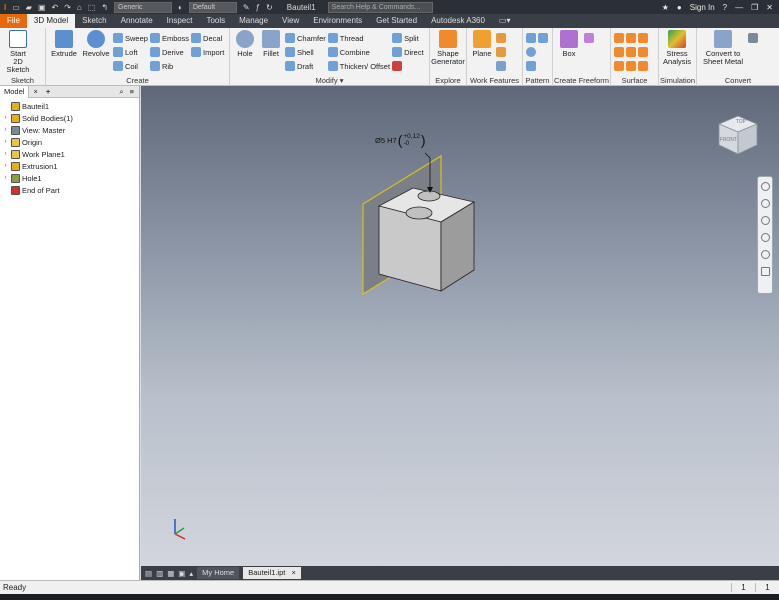 The width and height of the screenshot is (779, 600). Describe the element at coordinates (104, 7) in the screenshot. I see `return-icon: ↰` at that location.